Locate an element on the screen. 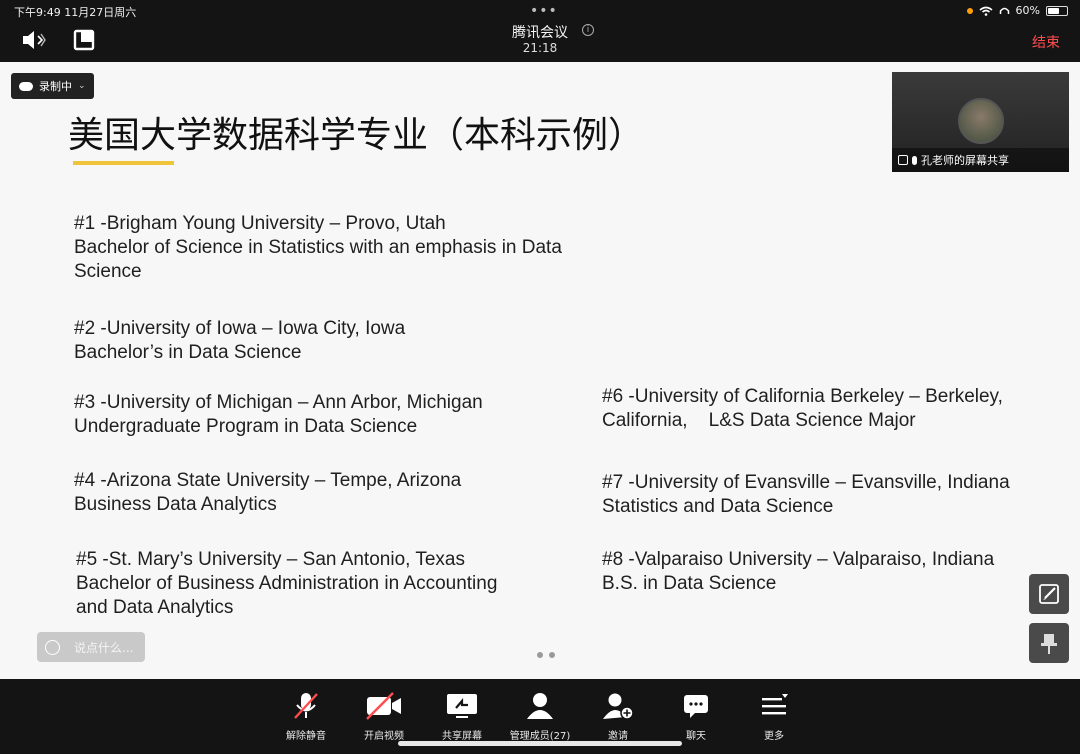  title-underline is located at coordinates (123, 163).